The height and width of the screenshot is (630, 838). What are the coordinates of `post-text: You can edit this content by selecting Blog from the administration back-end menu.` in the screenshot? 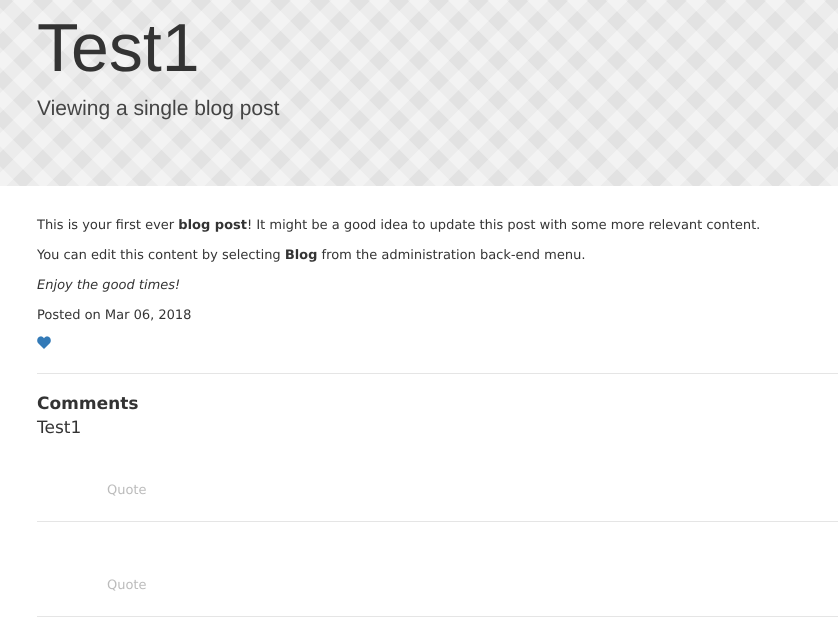 It's located at (311, 256).